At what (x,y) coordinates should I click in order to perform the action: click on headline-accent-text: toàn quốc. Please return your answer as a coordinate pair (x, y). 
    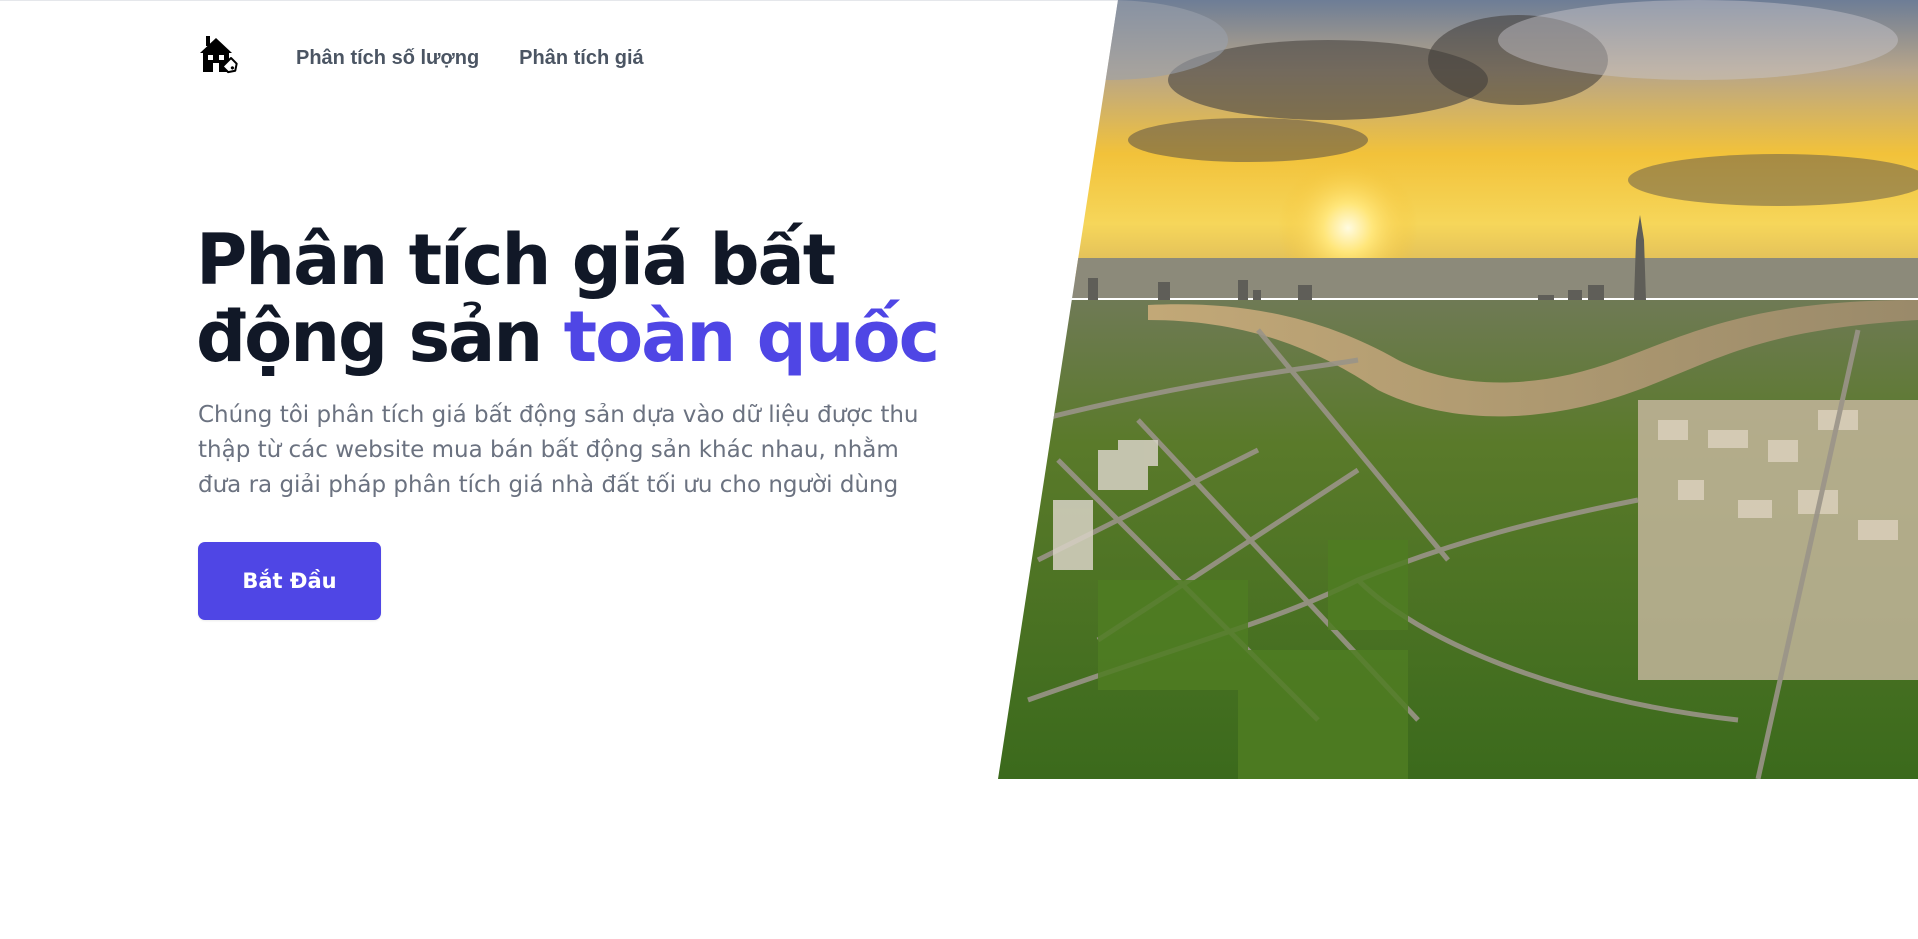
    Looking at the image, I should click on (752, 337).